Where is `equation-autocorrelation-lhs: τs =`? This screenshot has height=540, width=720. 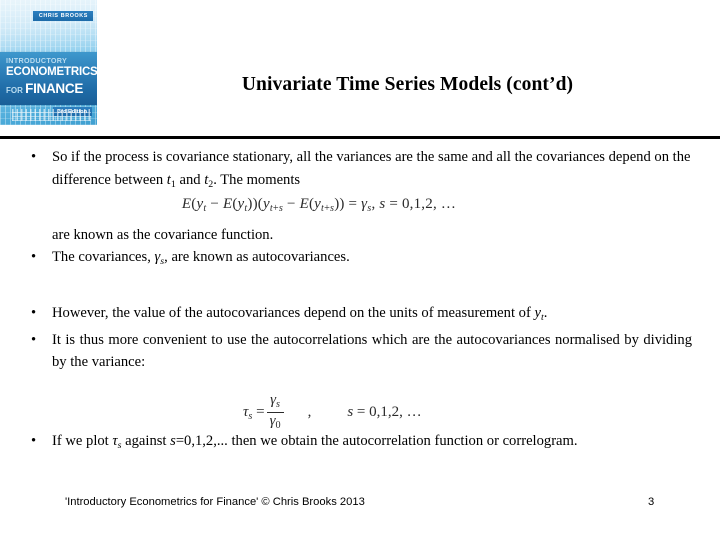 equation-autocorrelation-lhs: τs = is located at coordinates (254, 413).